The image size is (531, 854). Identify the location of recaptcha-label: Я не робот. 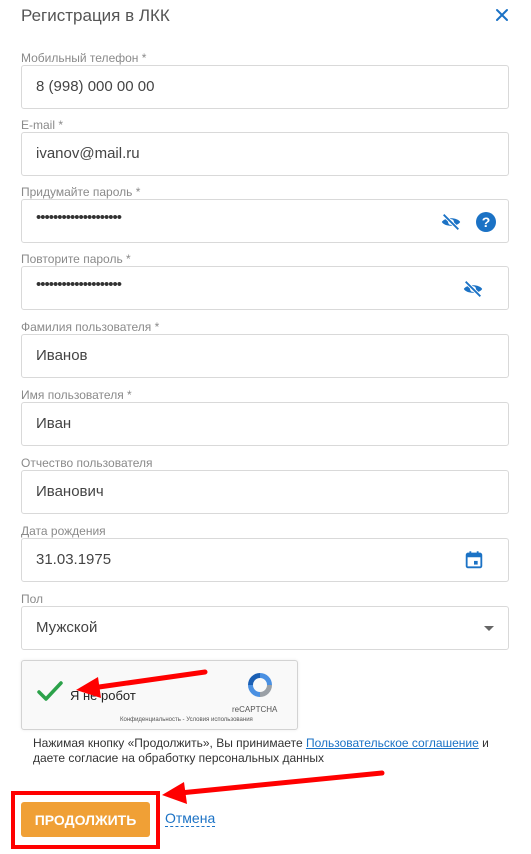
(103, 695).